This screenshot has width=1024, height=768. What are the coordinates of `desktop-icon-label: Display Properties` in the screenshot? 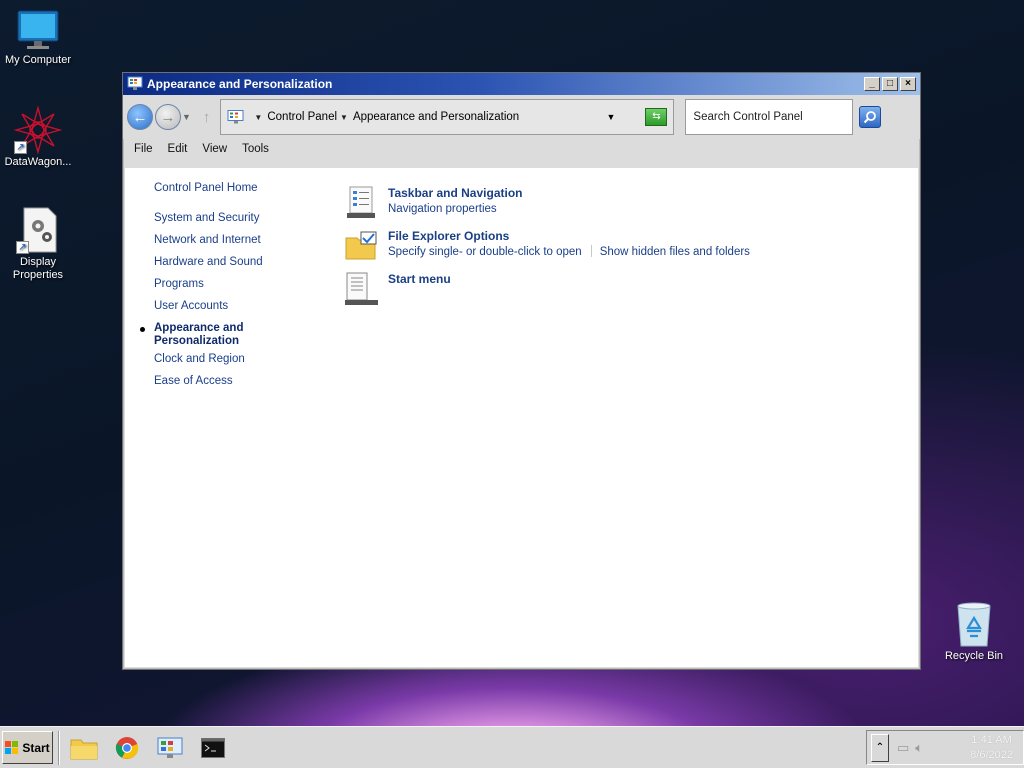 It's located at (38, 268).